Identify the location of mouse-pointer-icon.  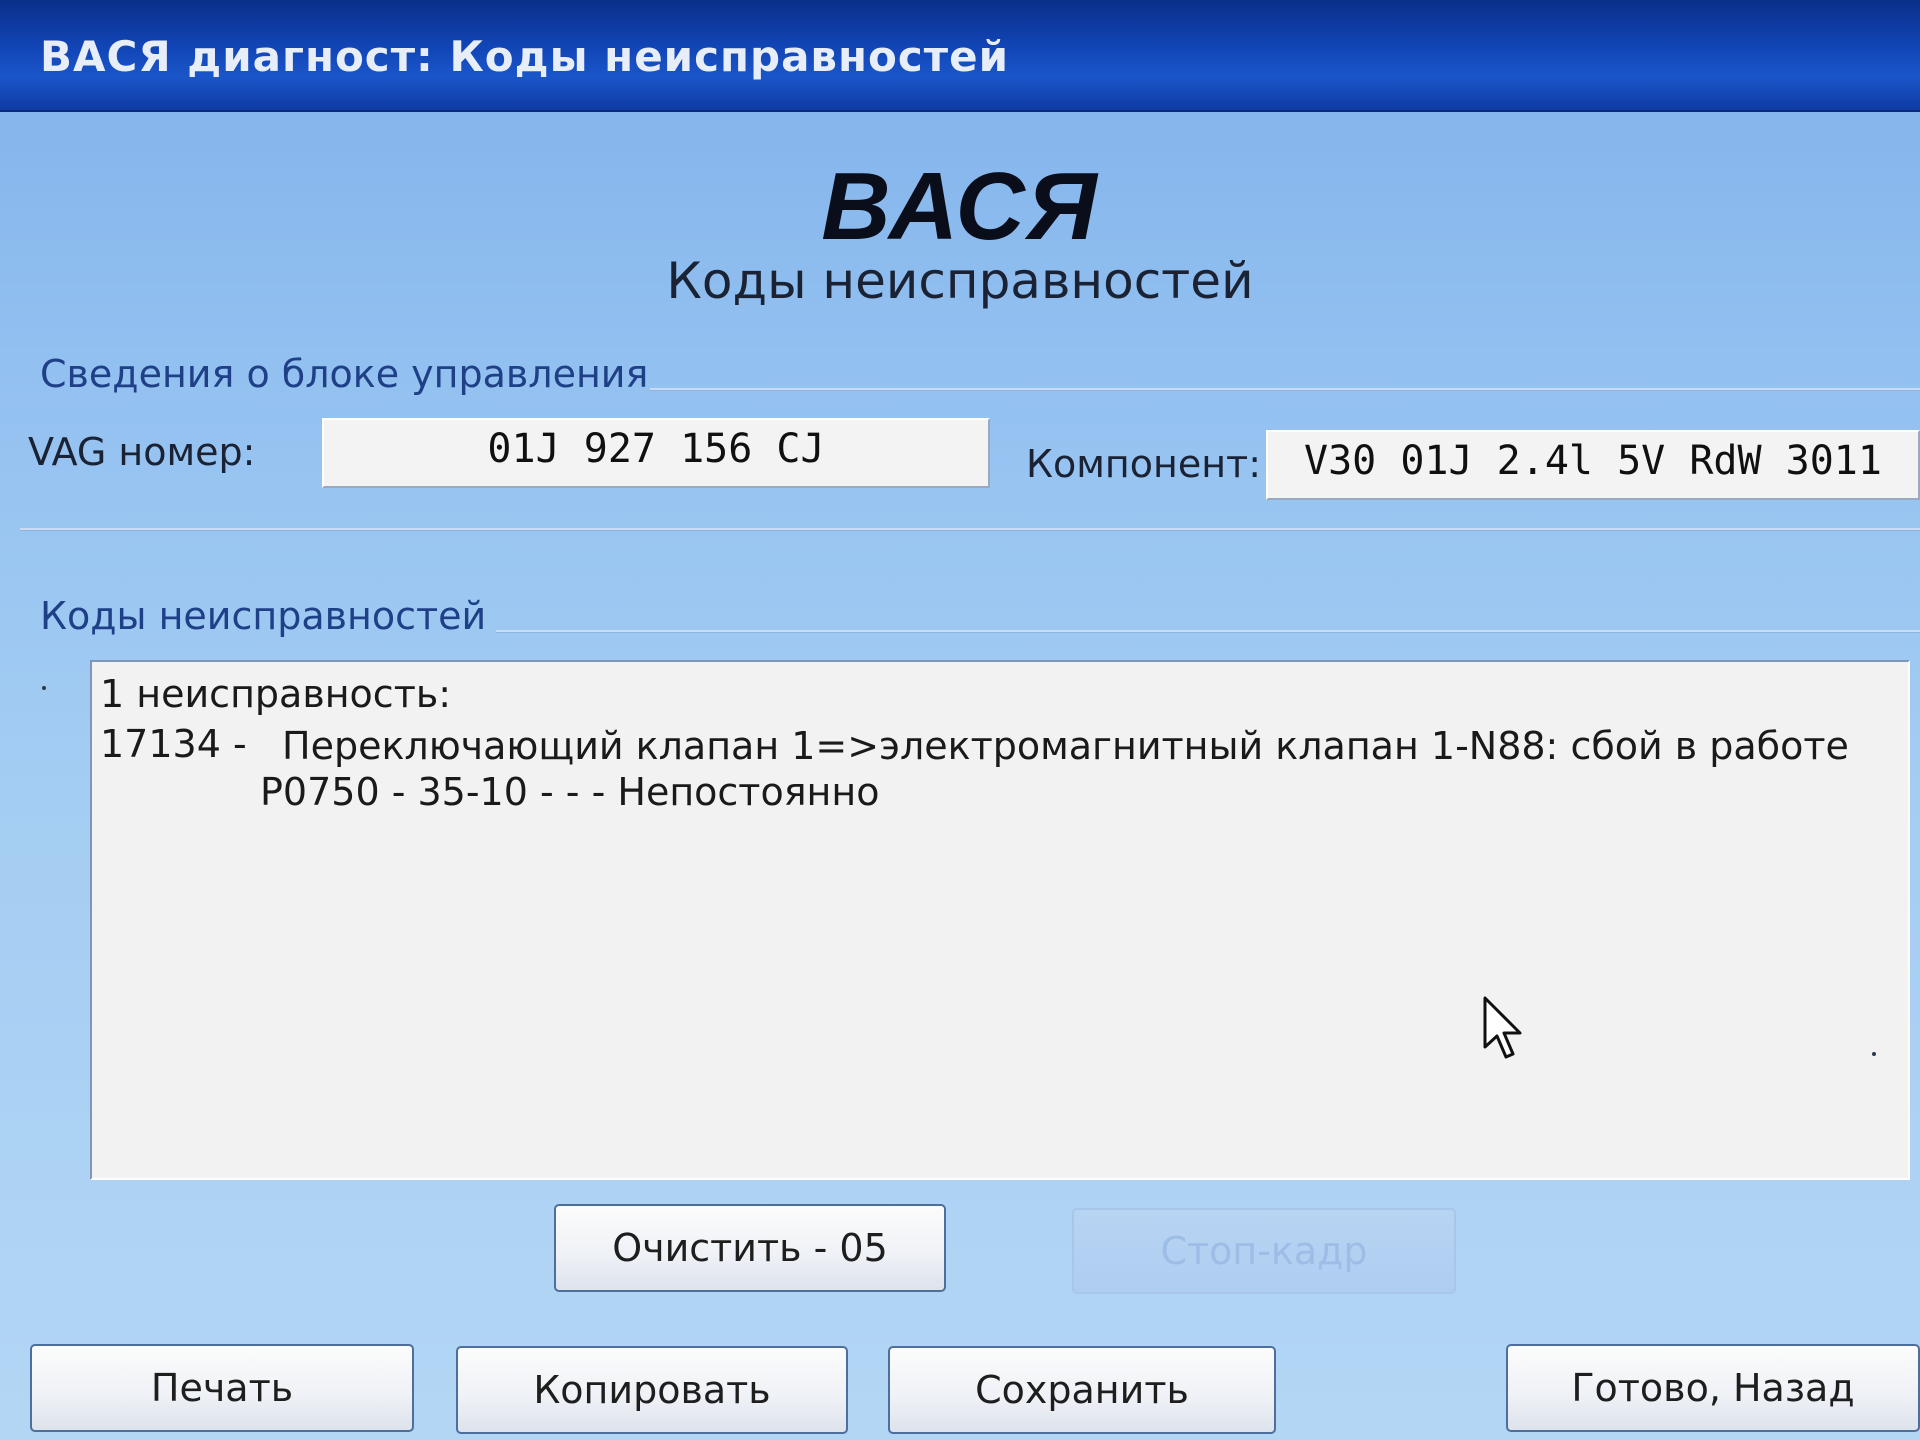
(1502, 1027).